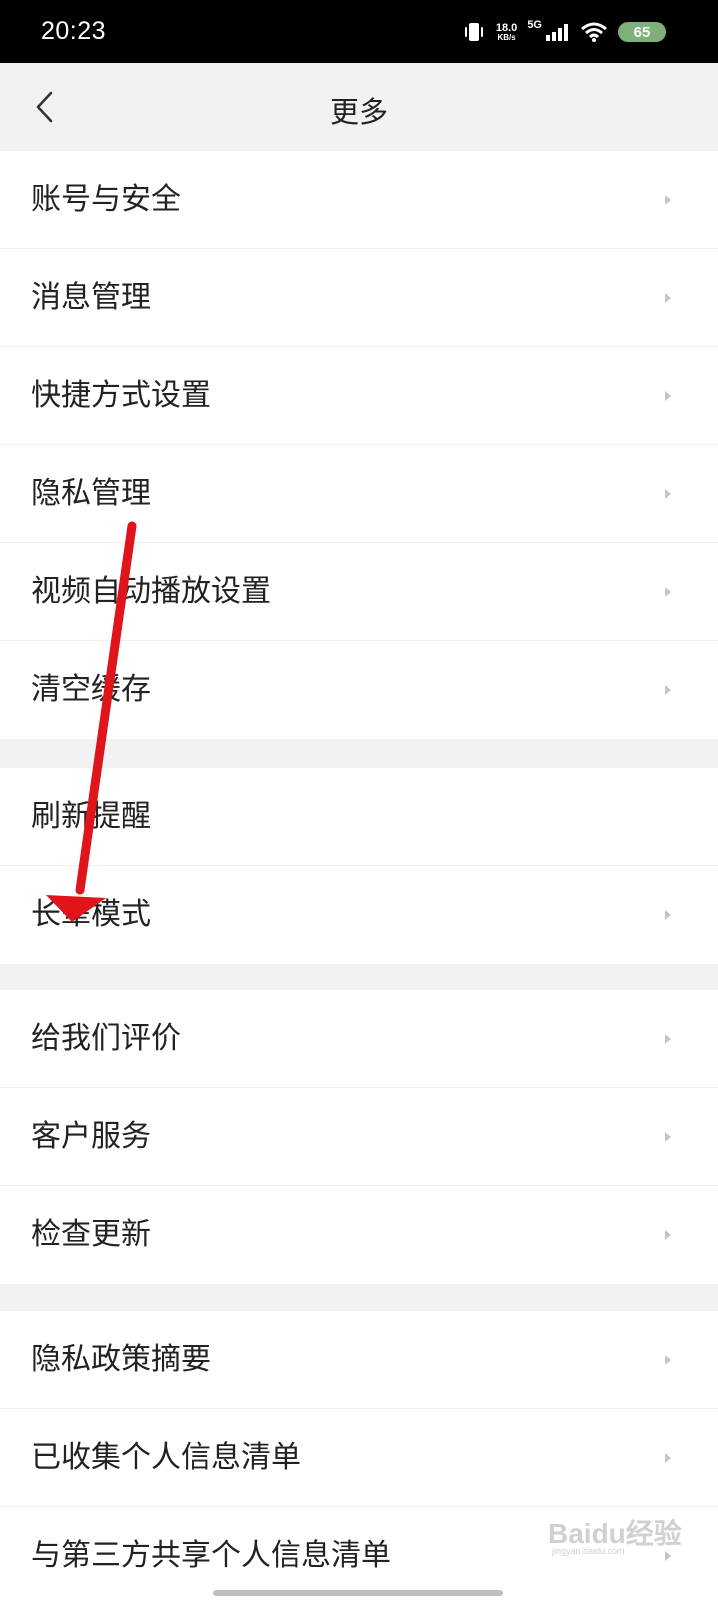 This screenshot has height=1605, width=718. Describe the element at coordinates (106, 1038) in the screenshot. I see `menu-item-label: 给我们评价` at that location.